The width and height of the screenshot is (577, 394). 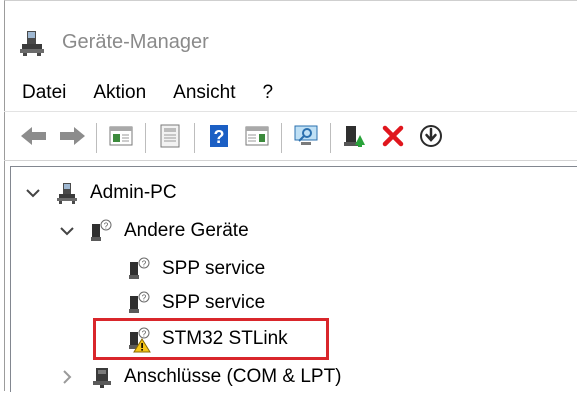 I want to click on device-manager-icon, so click(x=33, y=42).